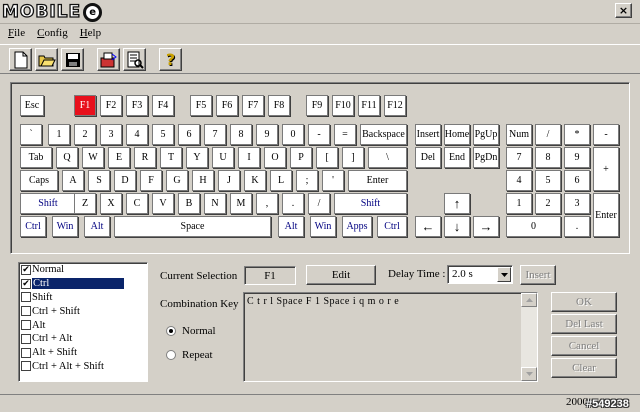 This screenshot has height=412, width=640. I want to click on menu-help: Help, so click(88, 34).